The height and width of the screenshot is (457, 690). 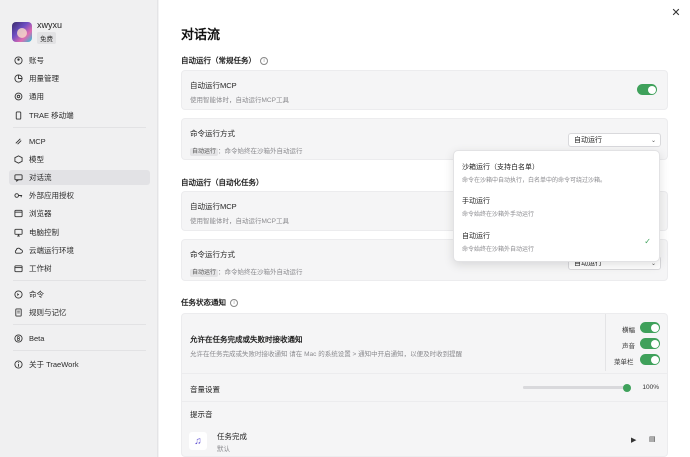 I want to click on sidebar-item-tree: 工作树, so click(x=79, y=268).